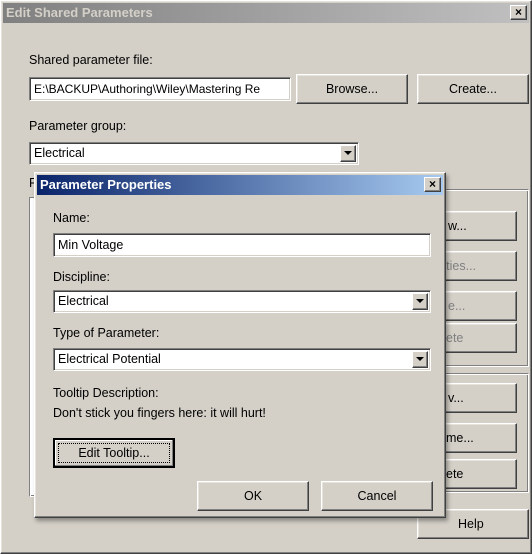  What do you see at coordinates (471, 524) in the screenshot?
I see `help-button-label: Help` at bounding box center [471, 524].